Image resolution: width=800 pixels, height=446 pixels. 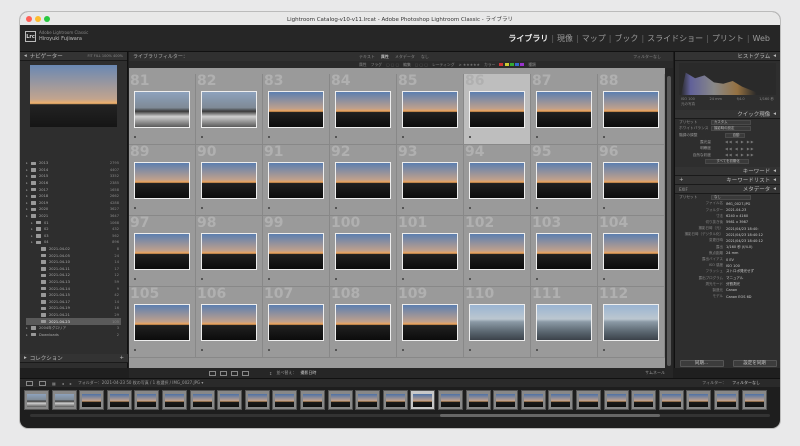 I want to click on attr-kind: 種類, so click(x=532, y=65).